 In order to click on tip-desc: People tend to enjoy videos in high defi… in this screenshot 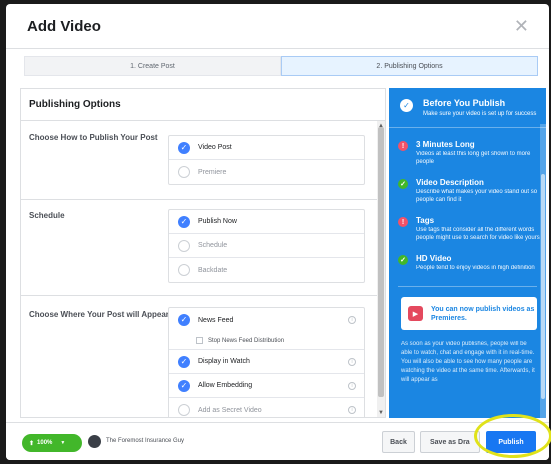, I will do `click(475, 268)`.